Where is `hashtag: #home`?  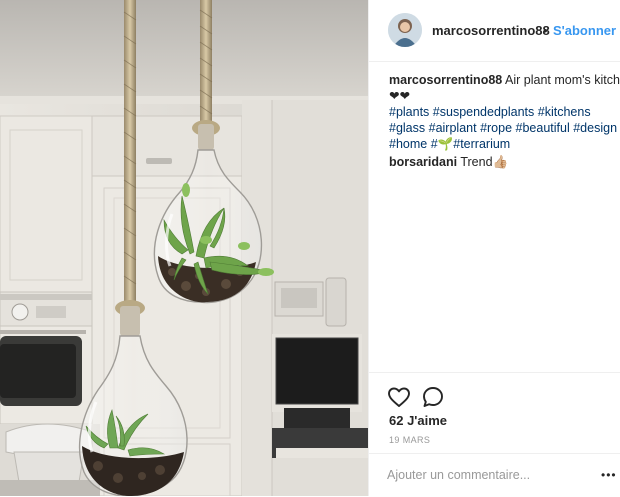
hashtag: #home is located at coordinates (408, 144).